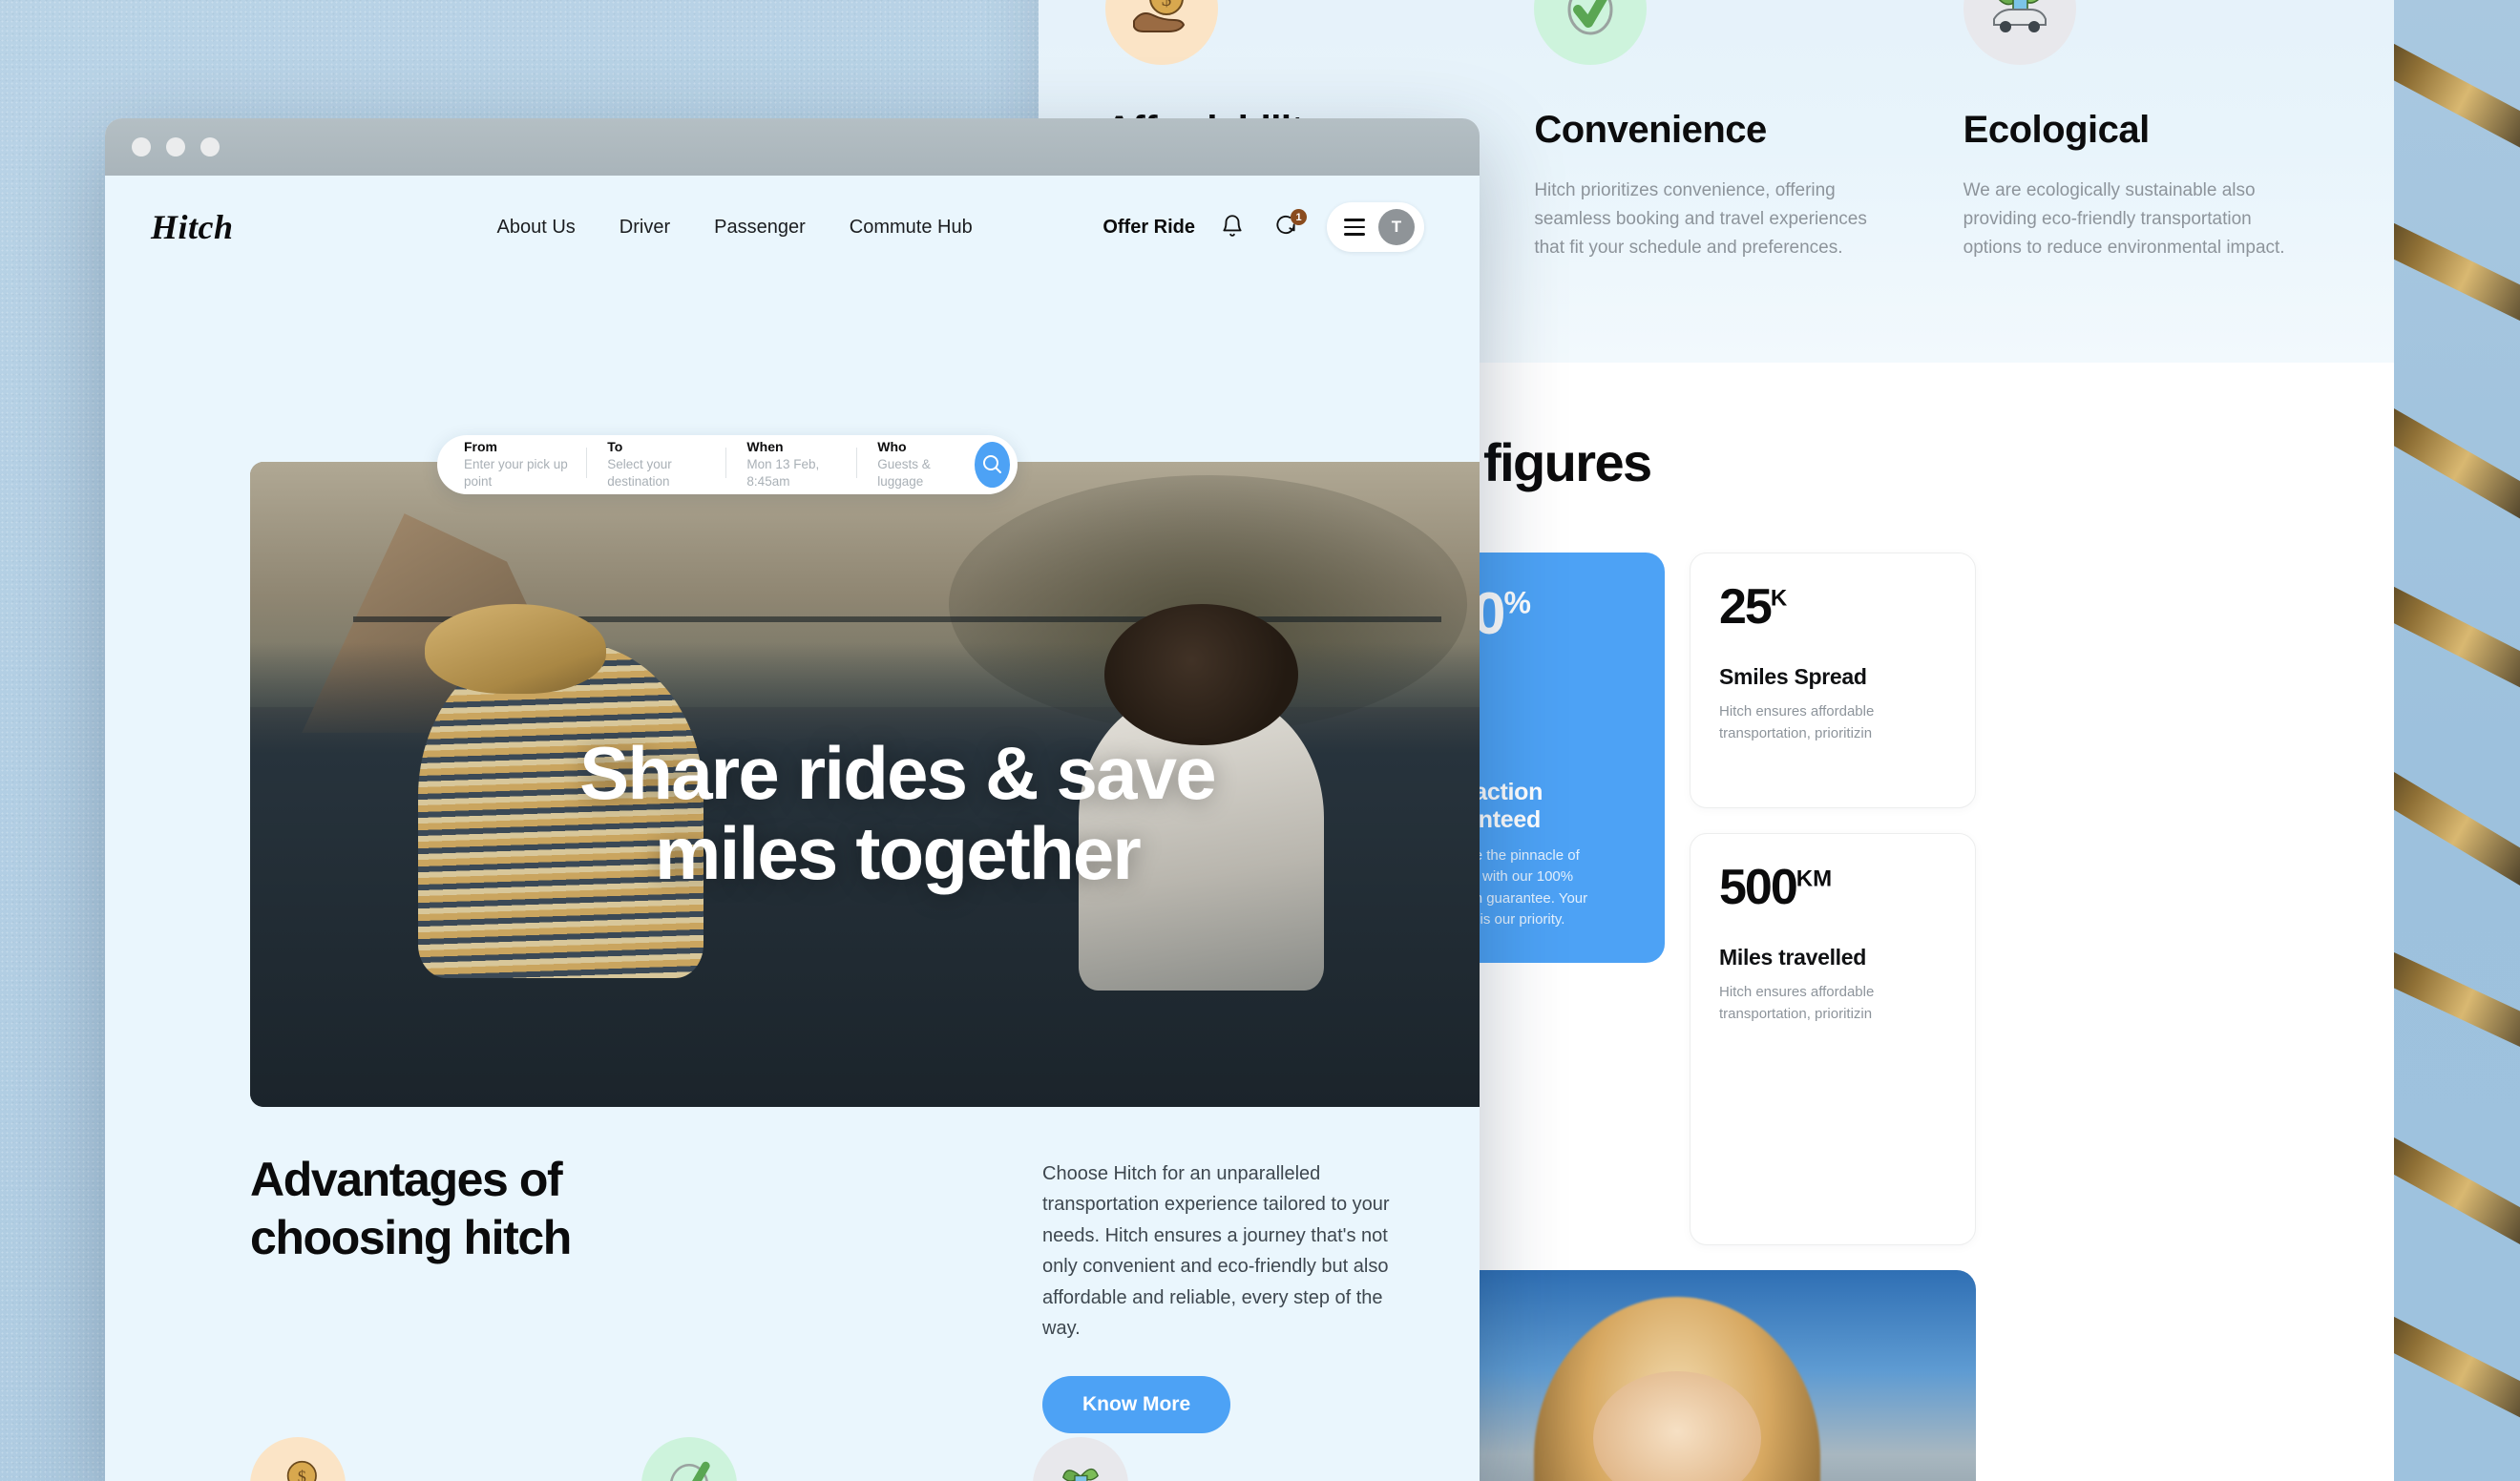 The width and height of the screenshot is (2520, 1481). I want to click on stat-title: Smiles Spread, so click(1793, 676).